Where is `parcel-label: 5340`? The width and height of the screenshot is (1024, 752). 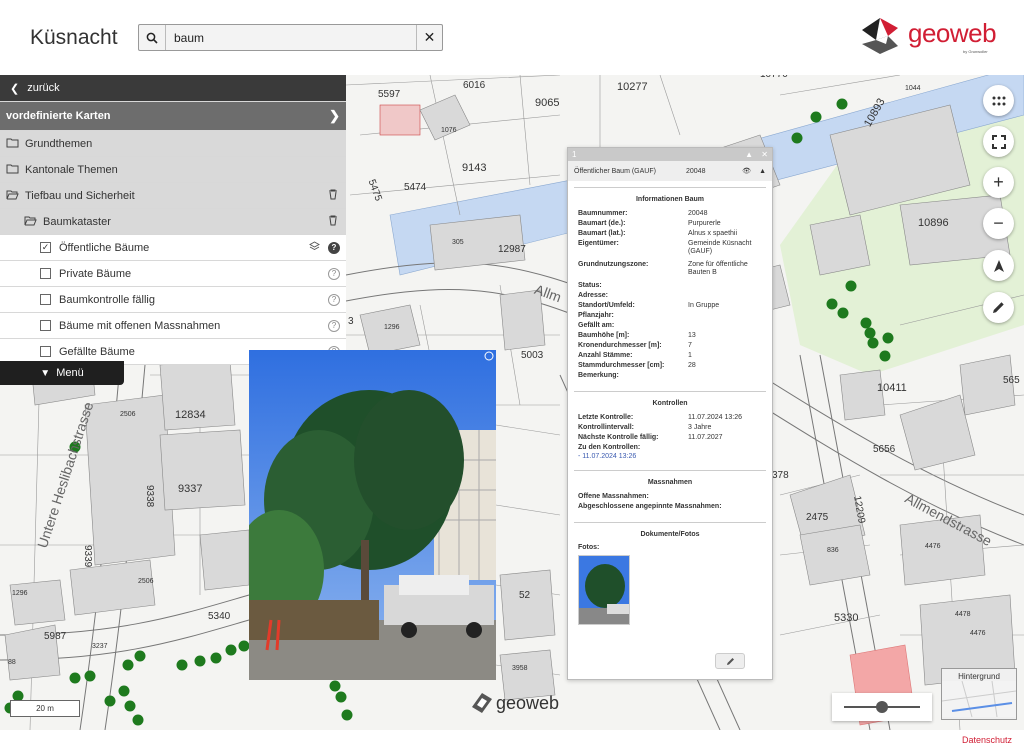 parcel-label: 5340 is located at coordinates (219, 616).